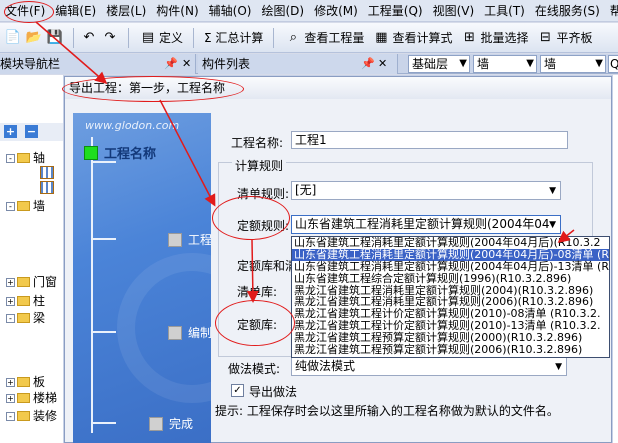 The height and width of the screenshot is (443, 618). I want to click on define-button: ▤ 定义, so click(161, 38).